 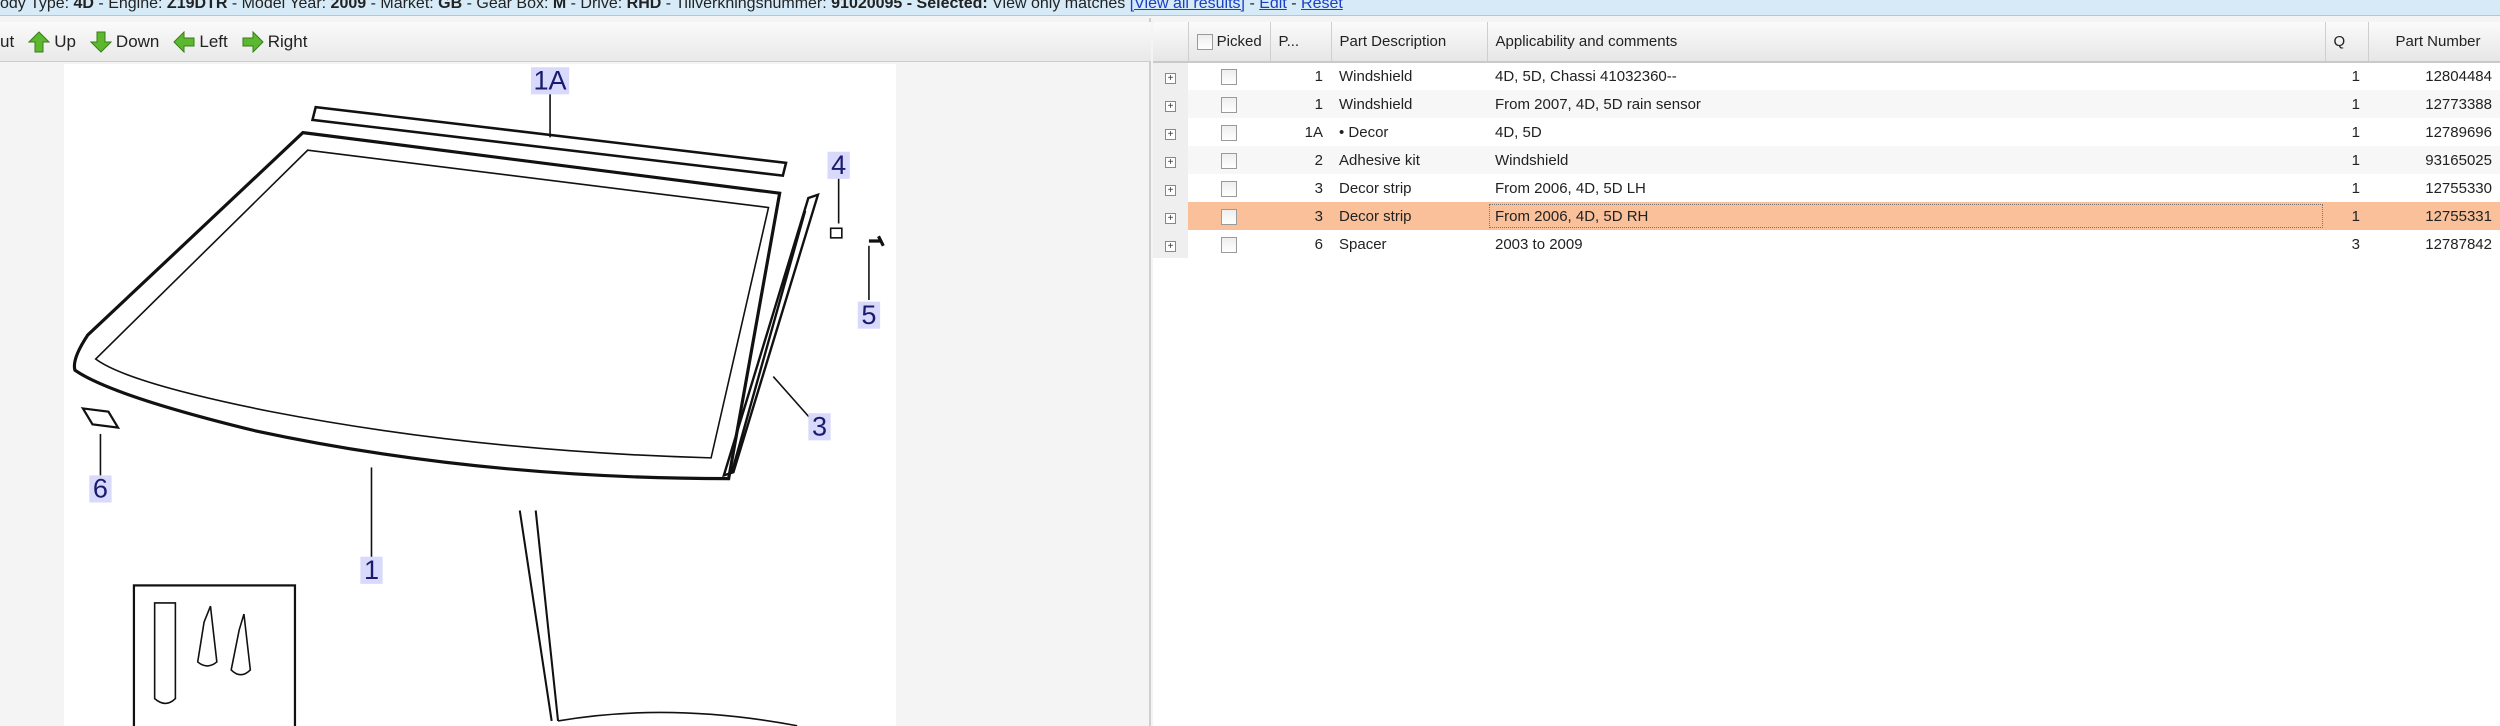 What do you see at coordinates (1570, 188) in the screenshot?
I see `applicability-cell: From 2006, 4D, 5D LH` at bounding box center [1570, 188].